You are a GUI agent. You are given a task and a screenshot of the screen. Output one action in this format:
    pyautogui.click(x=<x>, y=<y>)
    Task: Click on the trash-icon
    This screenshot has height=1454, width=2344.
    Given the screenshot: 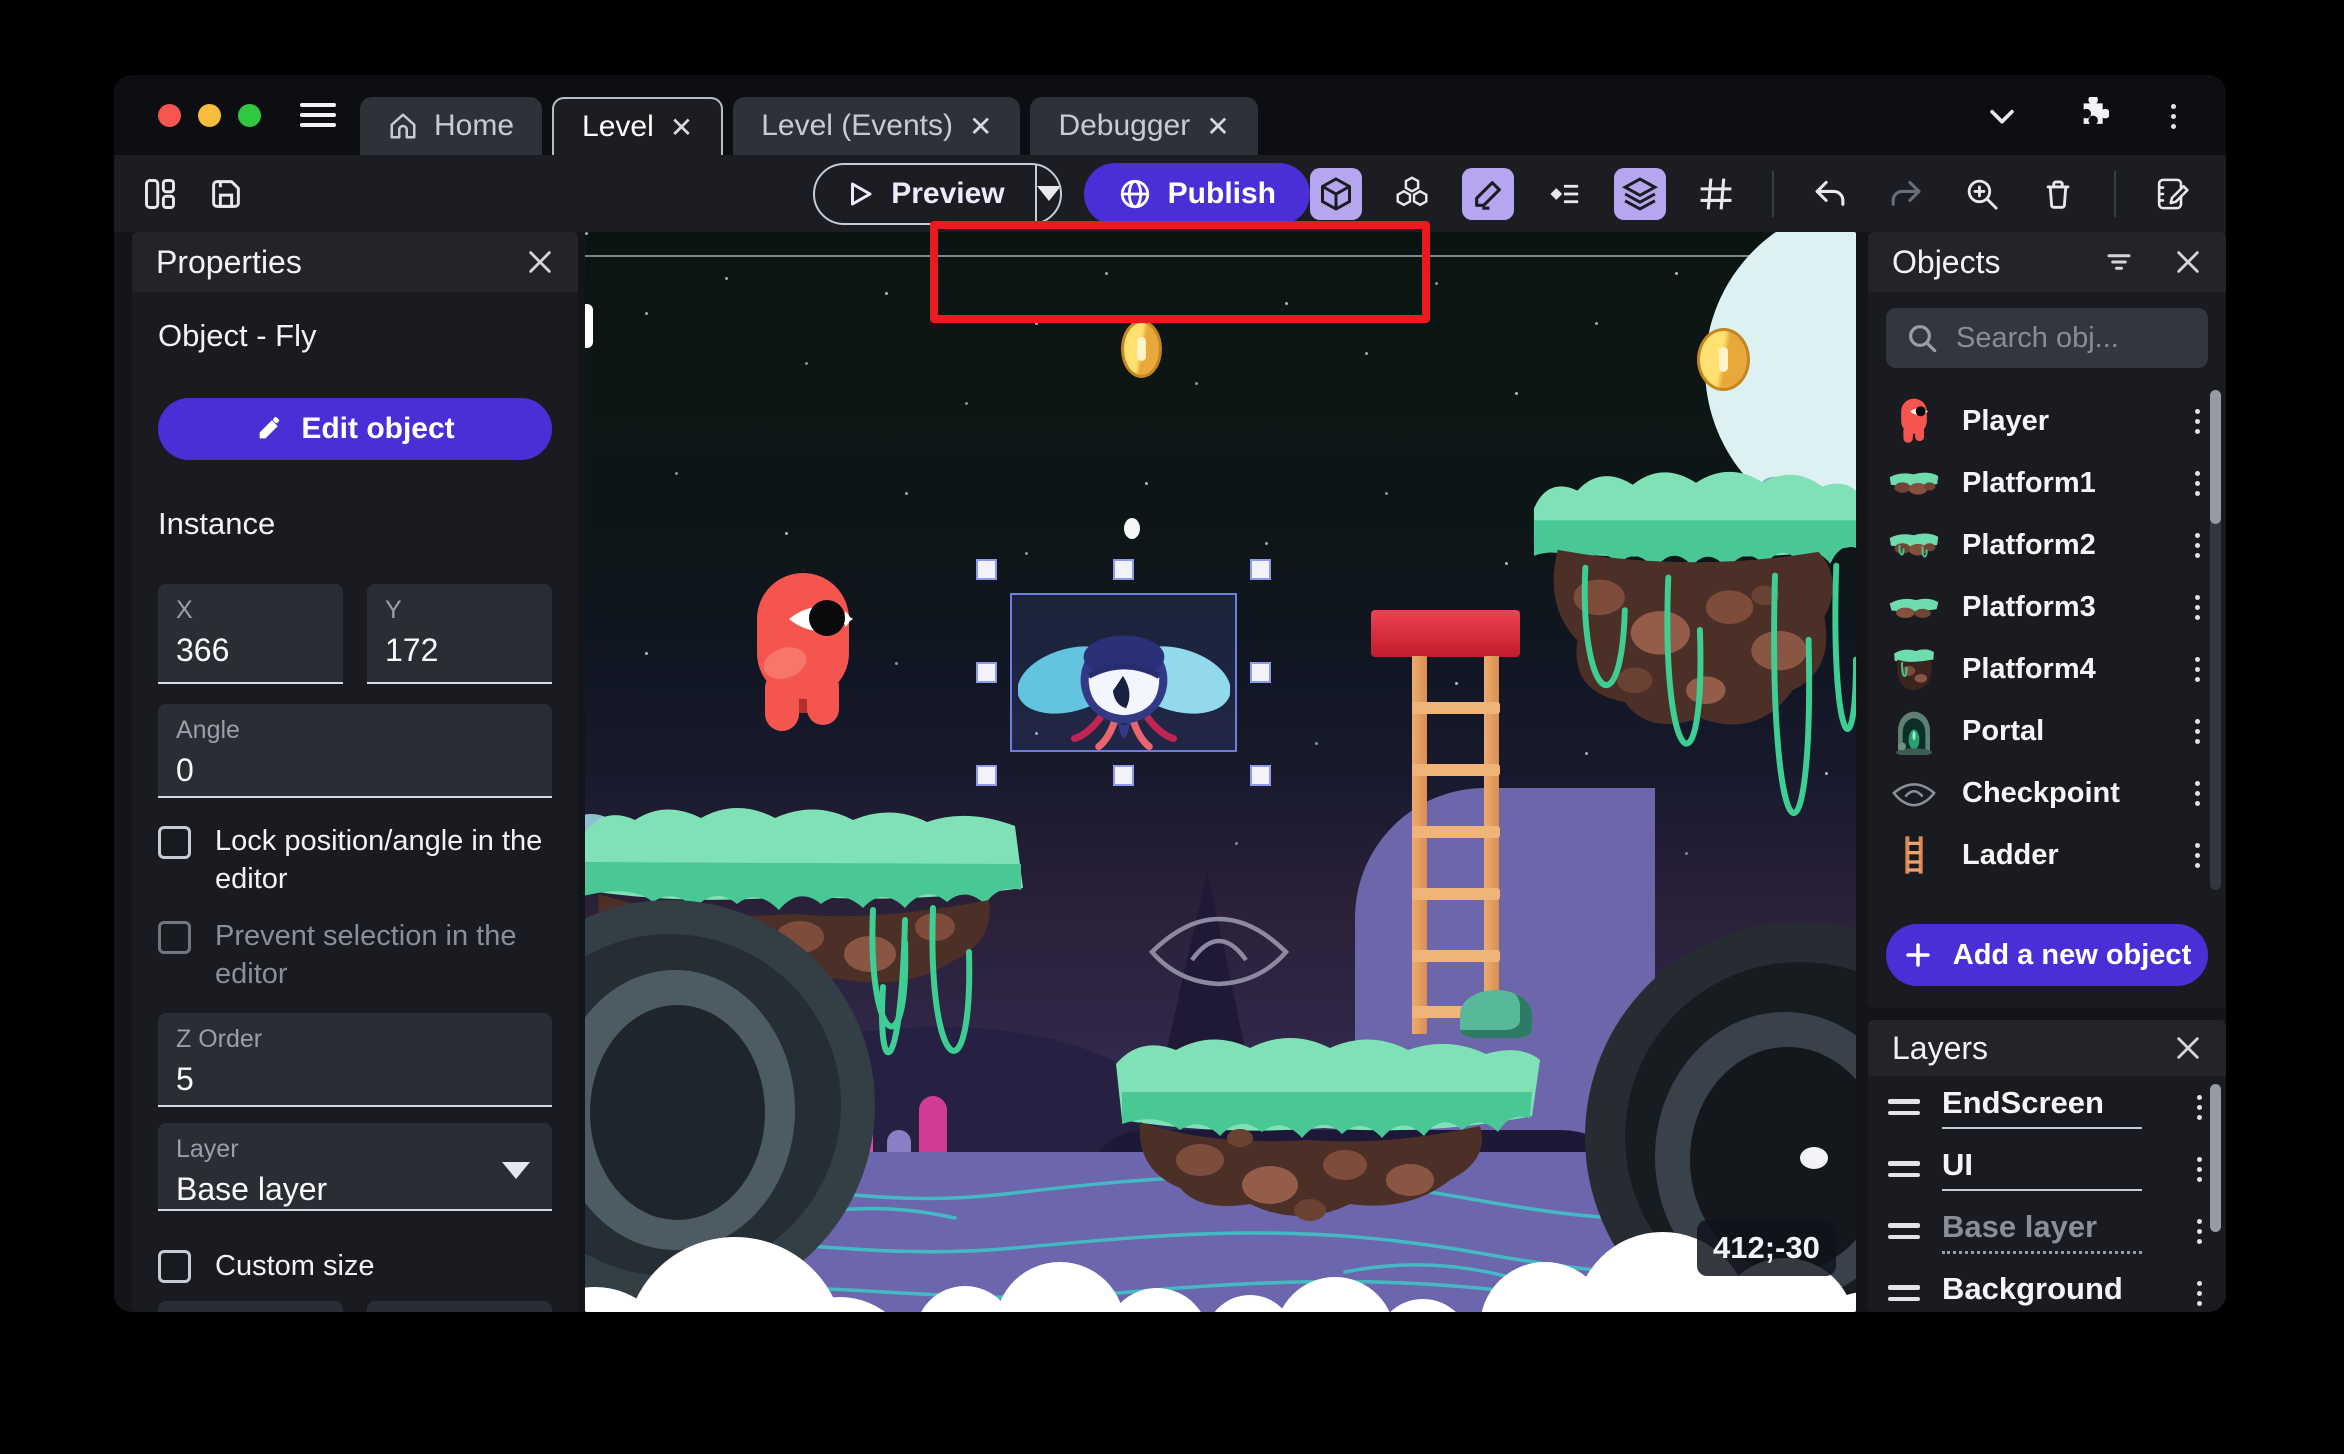 What is the action you would take?
    pyautogui.click(x=2058, y=194)
    